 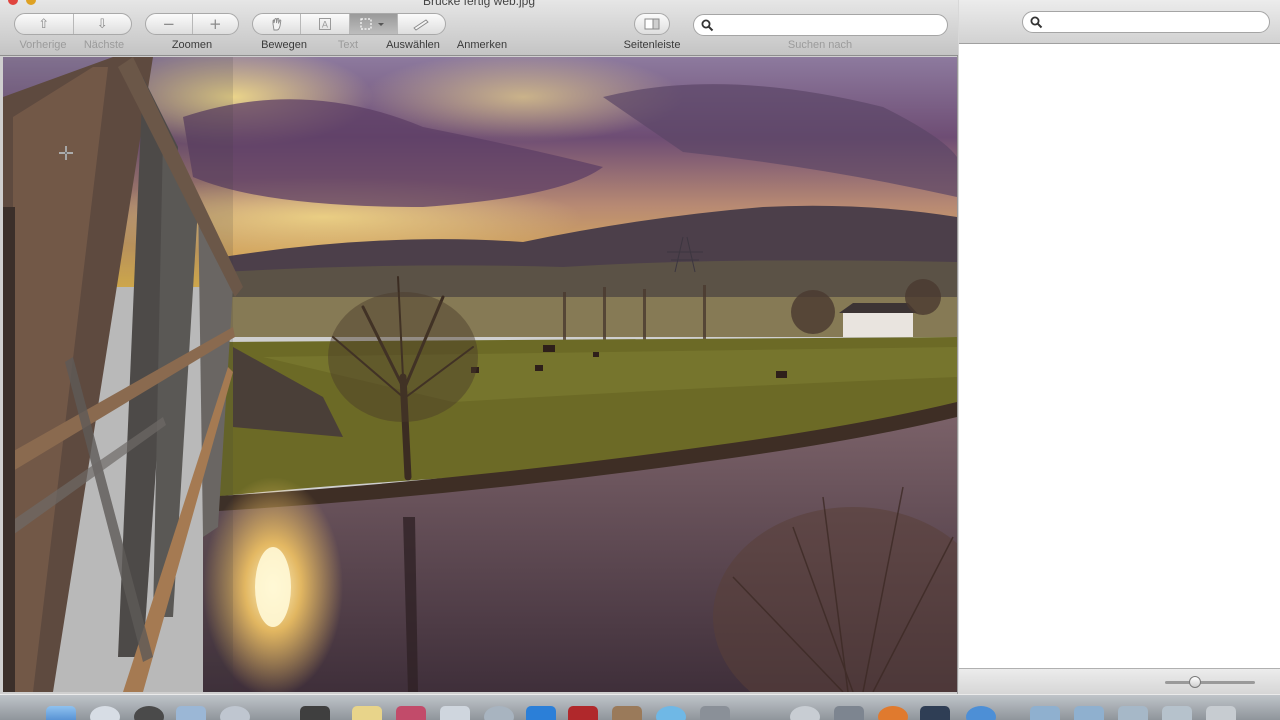 I want to click on previous-label: Vorherige, so click(x=43, y=45).